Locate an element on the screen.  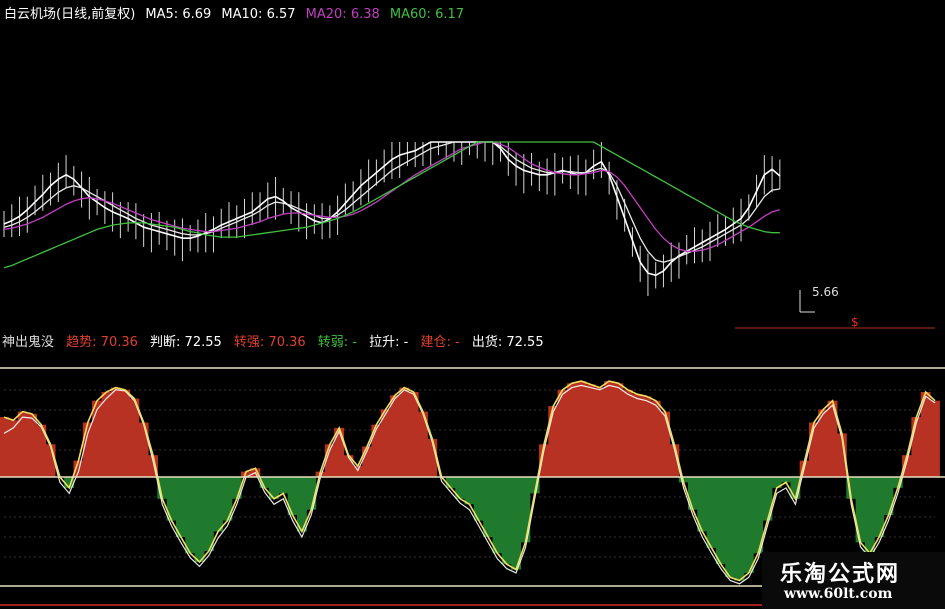
build-position-value: 建仓: - is located at coordinates (440, 342).